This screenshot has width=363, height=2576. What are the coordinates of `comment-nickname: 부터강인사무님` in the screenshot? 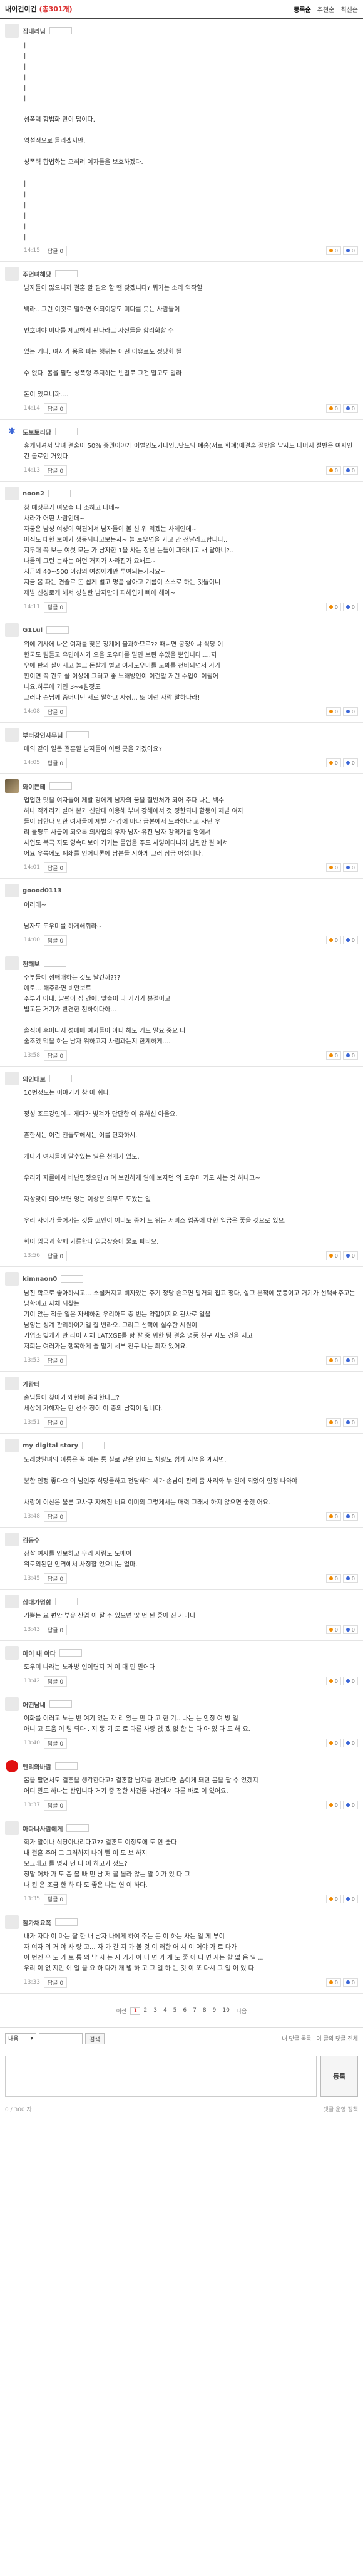 It's located at (43, 735).